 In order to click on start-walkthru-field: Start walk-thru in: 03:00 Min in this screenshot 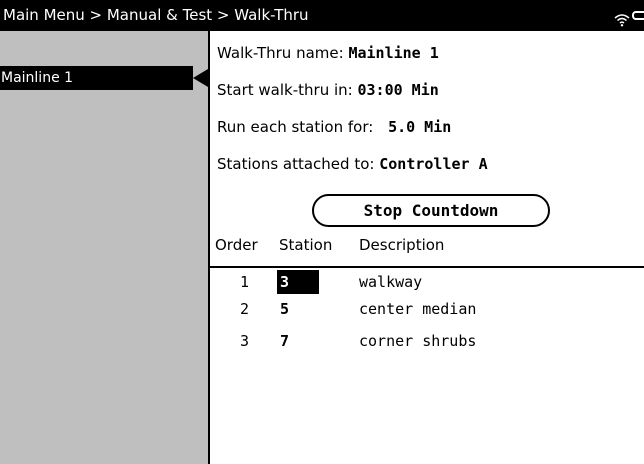, I will do `click(328, 90)`.